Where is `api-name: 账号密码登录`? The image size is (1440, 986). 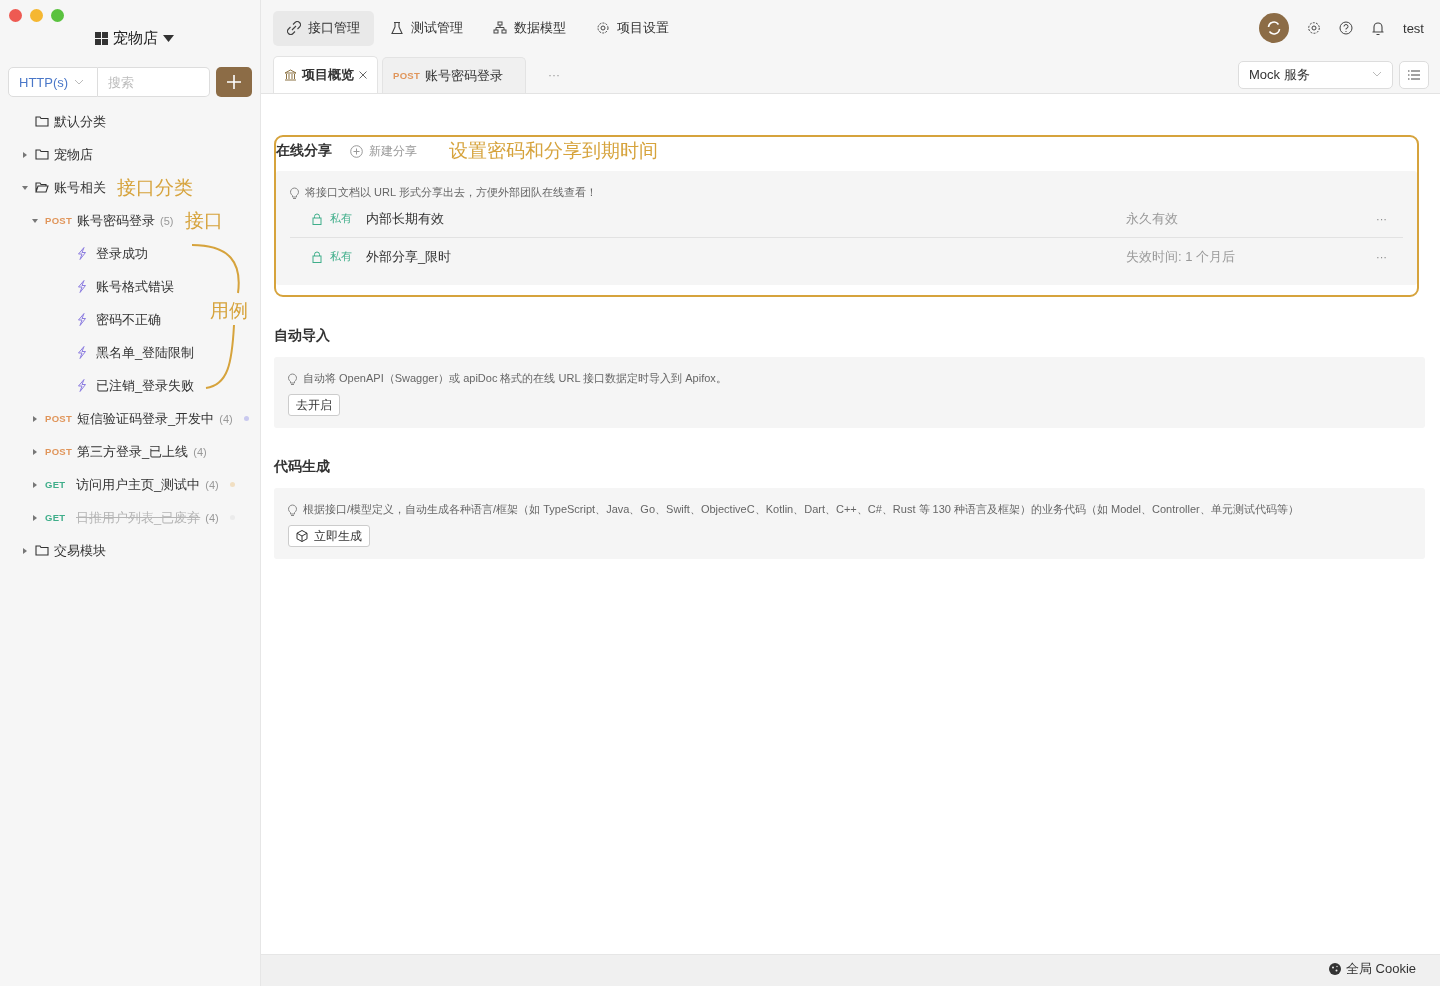
api-name: 账号密码登录 is located at coordinates (116, 220).